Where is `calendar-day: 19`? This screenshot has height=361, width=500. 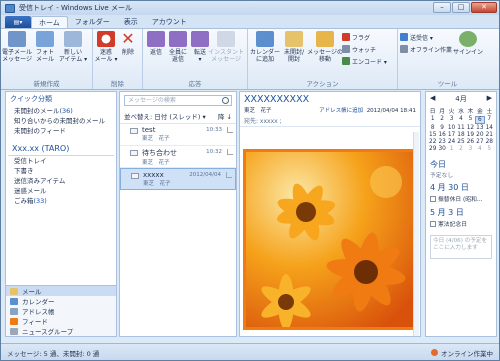 calendar-day: 19 is located at coordinates (470, 135).